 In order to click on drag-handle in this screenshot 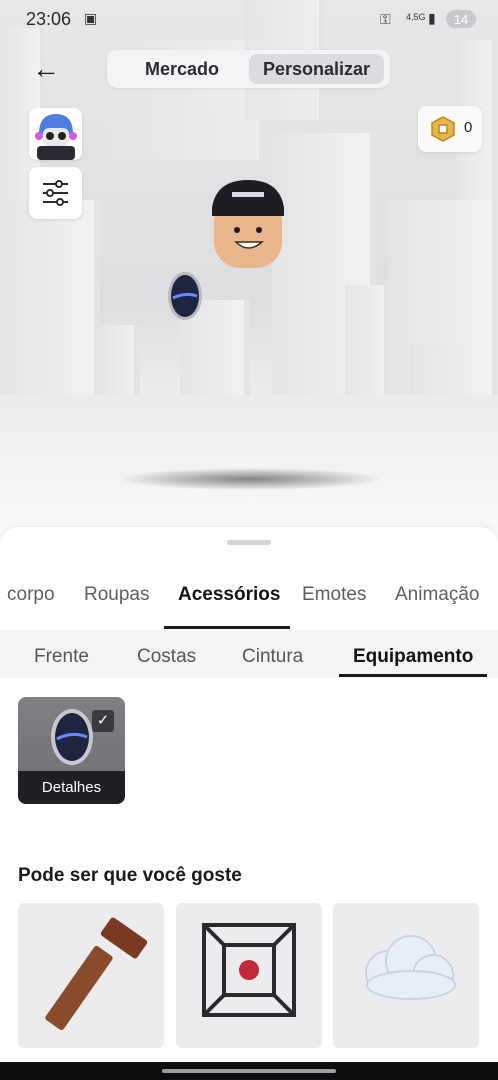, I will do `click(249, 542)`.